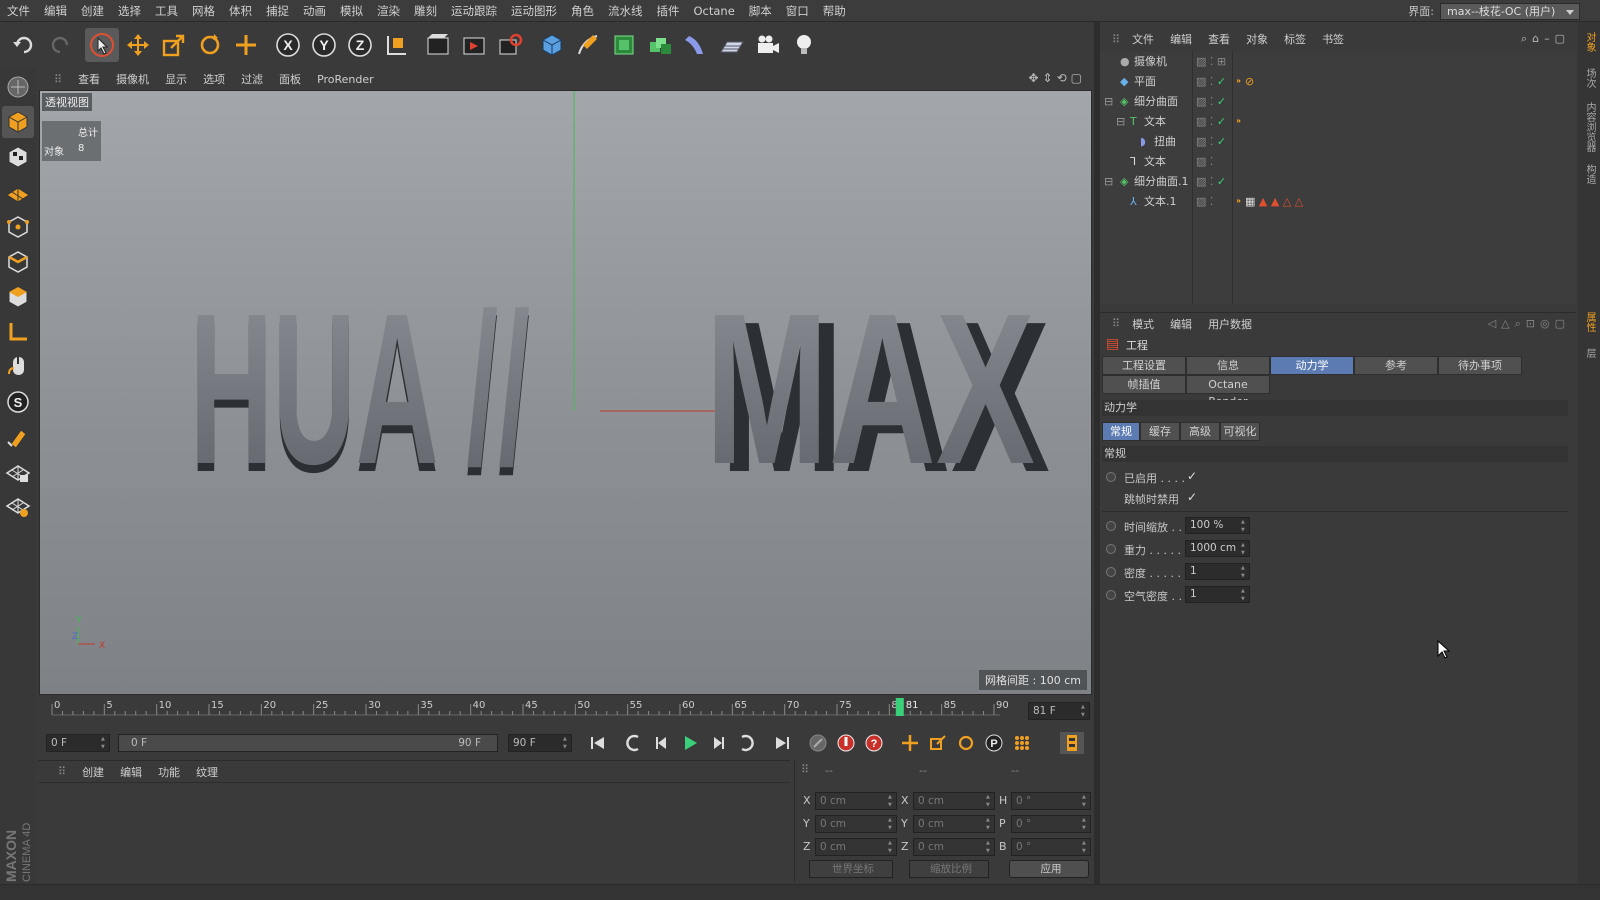  I want to click on om-tool-icons: ⌕⌂–▢, so click(1545, 39).